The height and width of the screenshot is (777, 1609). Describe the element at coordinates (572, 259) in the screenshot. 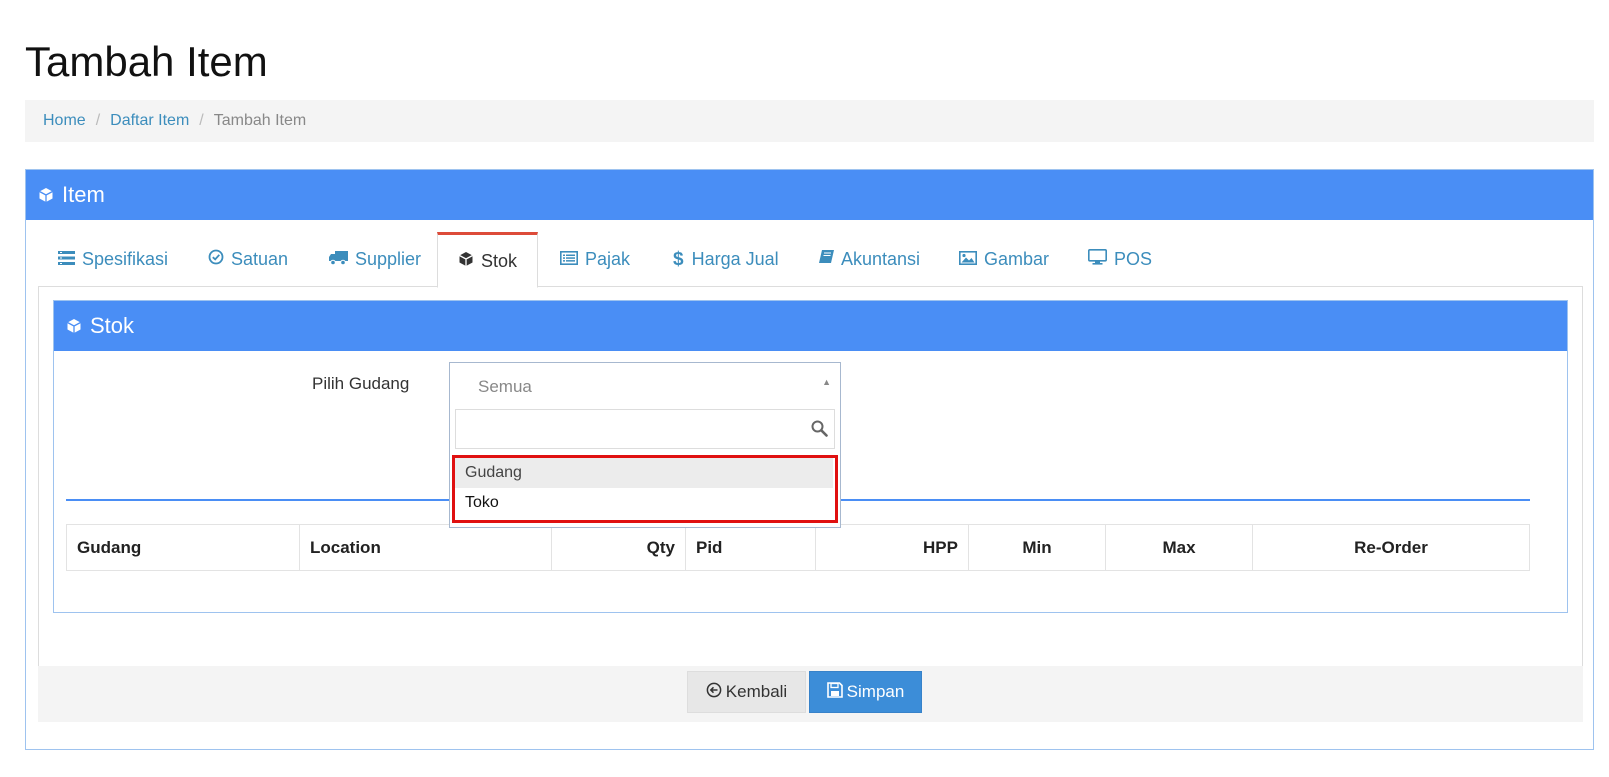

I see `list-alt-icon` at that location.